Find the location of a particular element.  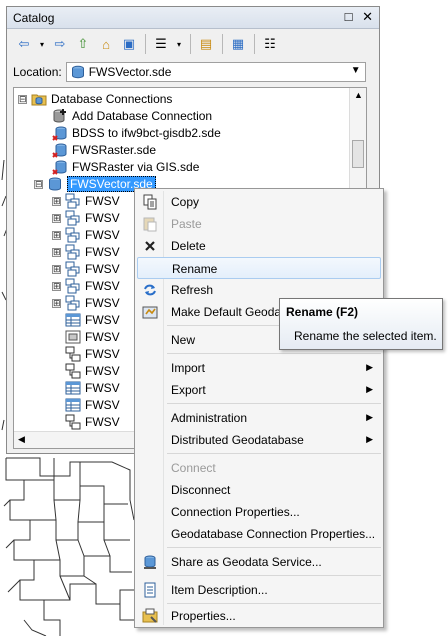

menu-item-label: Delete is located at coordinates (188, 246).